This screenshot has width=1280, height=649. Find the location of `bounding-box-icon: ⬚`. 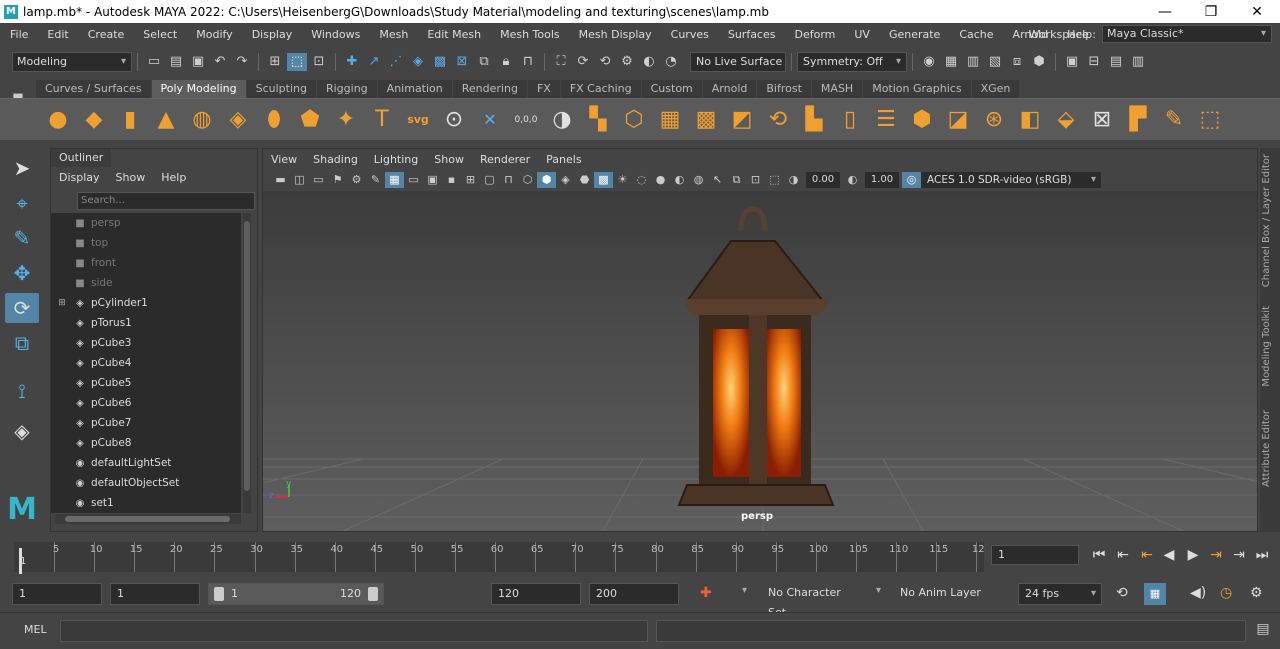

bounding-box-icon: ⬚ is located at coordinates (1210, 120).